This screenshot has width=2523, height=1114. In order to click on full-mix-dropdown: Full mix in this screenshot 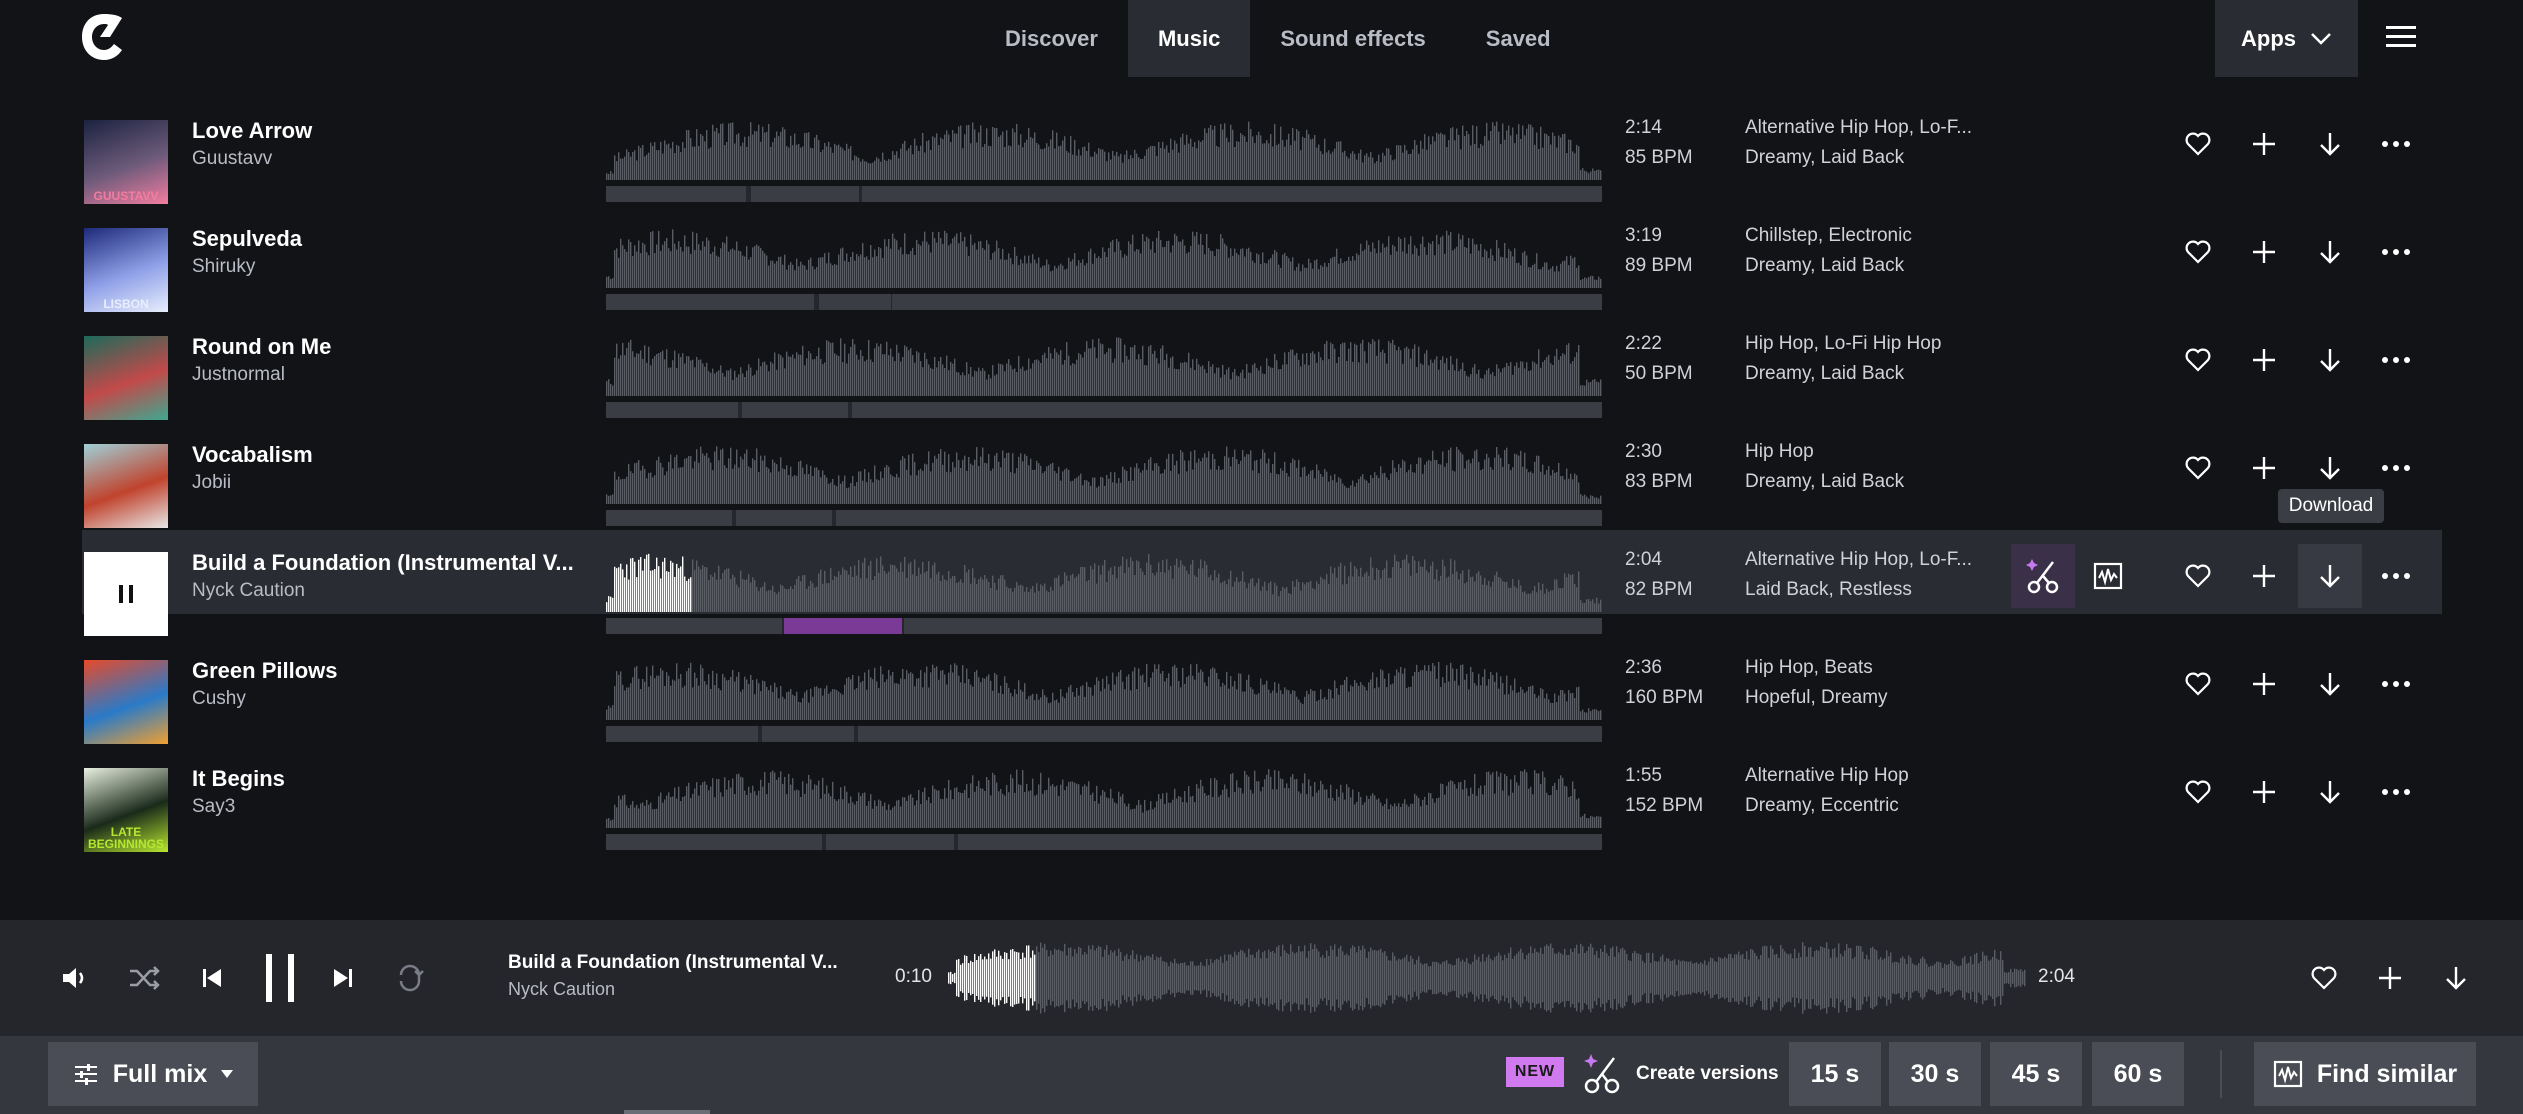, I will do `click(153, 1074)`.